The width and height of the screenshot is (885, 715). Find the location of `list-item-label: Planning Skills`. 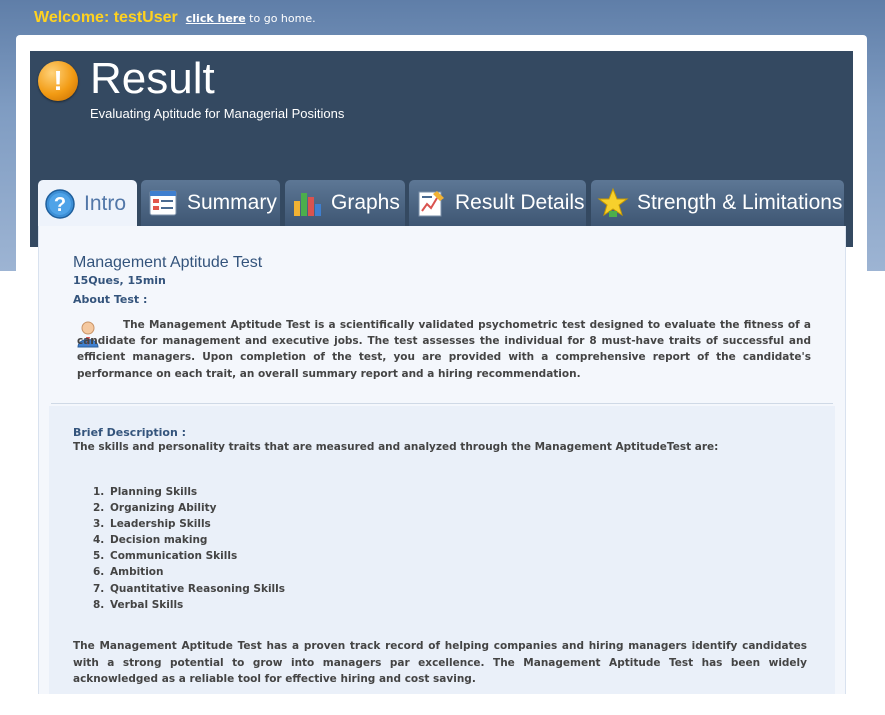

list-item-label: Planning Skills is located at coordinates (154, 492).